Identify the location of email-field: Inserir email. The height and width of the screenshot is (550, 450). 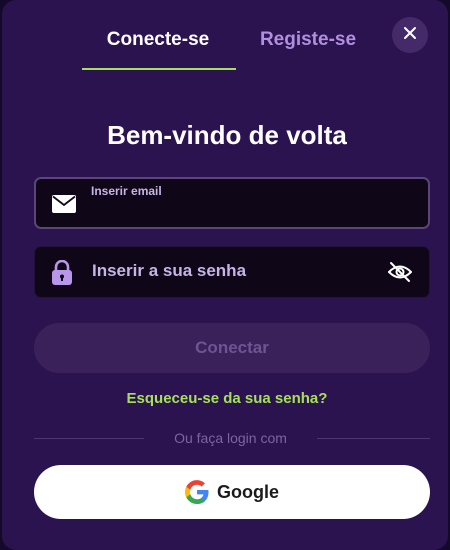
(232, 203).